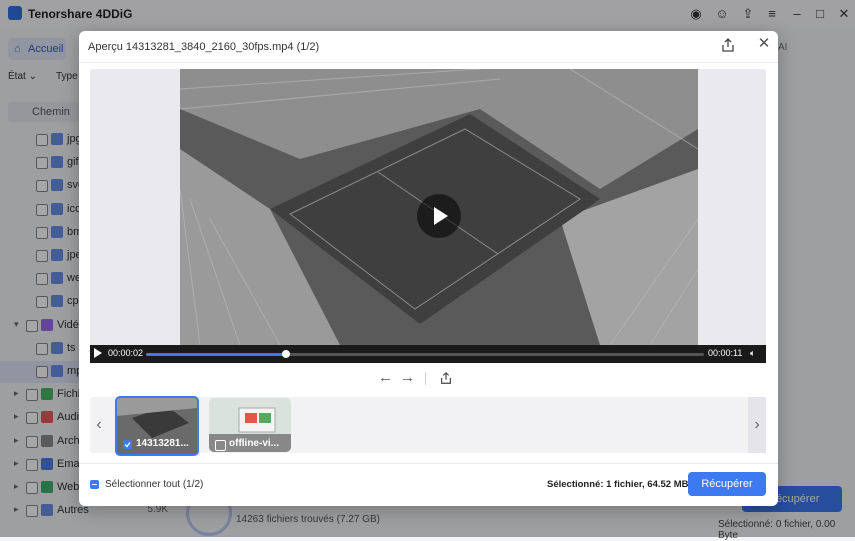 The height and width of the screenshot is (541, 855). Describe the element at coordinates (446, 378) in the screenshot. I see `export-icon` at that location.